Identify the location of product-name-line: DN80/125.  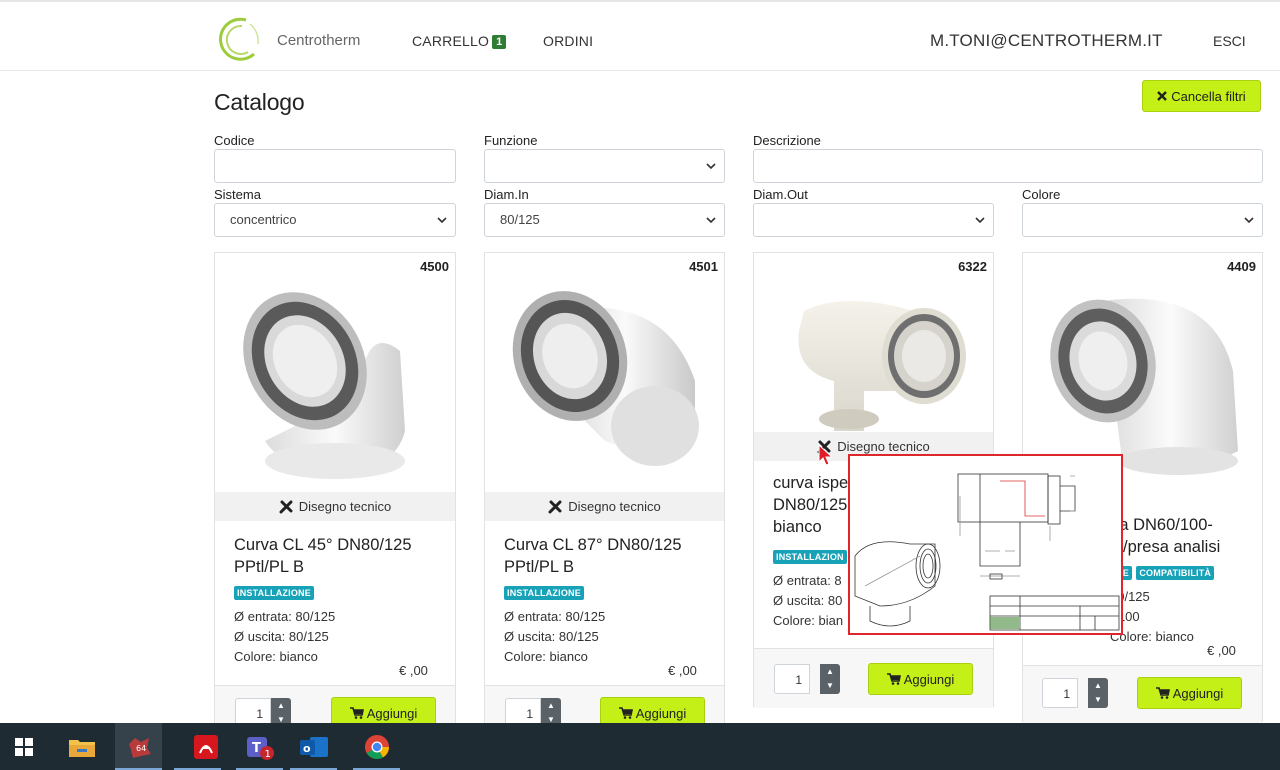
(810, 505).